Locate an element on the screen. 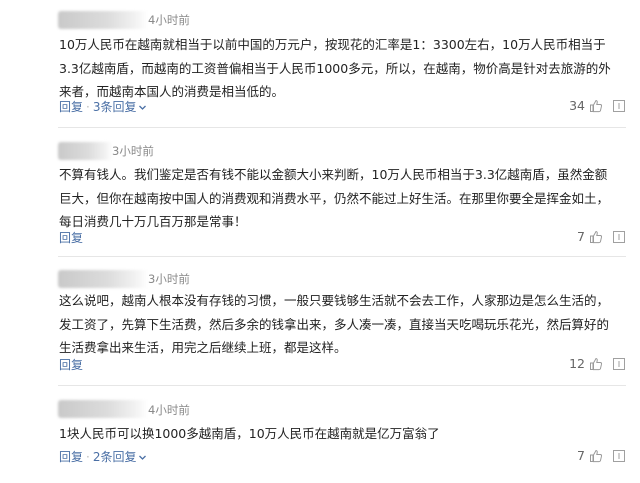 This screenshot has height=483, width=640. comment-actions: 回复 · 2条回复 is located at coordinates (103, 456).